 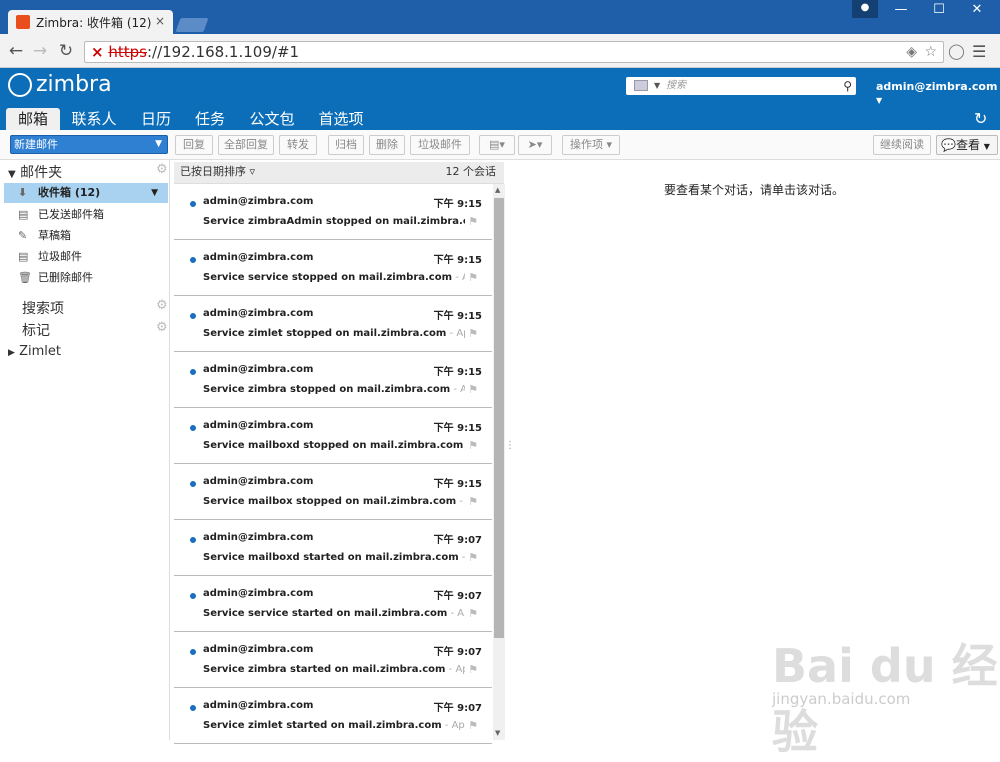 What do you see at coordinates (85, 236) in the screenshot?
I see `folder-drafts: ✎ 草稿箱` at bounding box center [85, 236].